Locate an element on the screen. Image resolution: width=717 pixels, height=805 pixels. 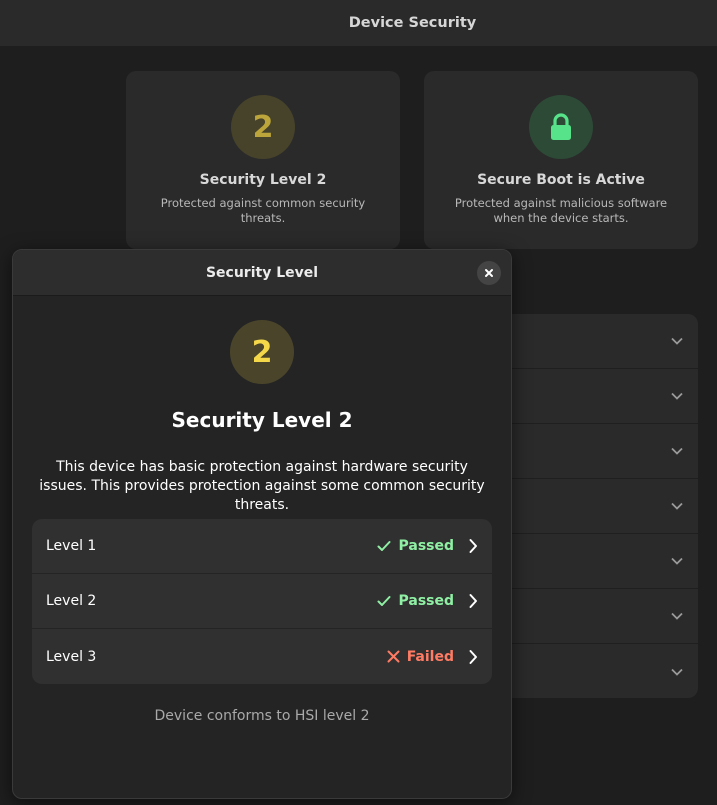
level-status: Failed is located at coordinates (420, 657).